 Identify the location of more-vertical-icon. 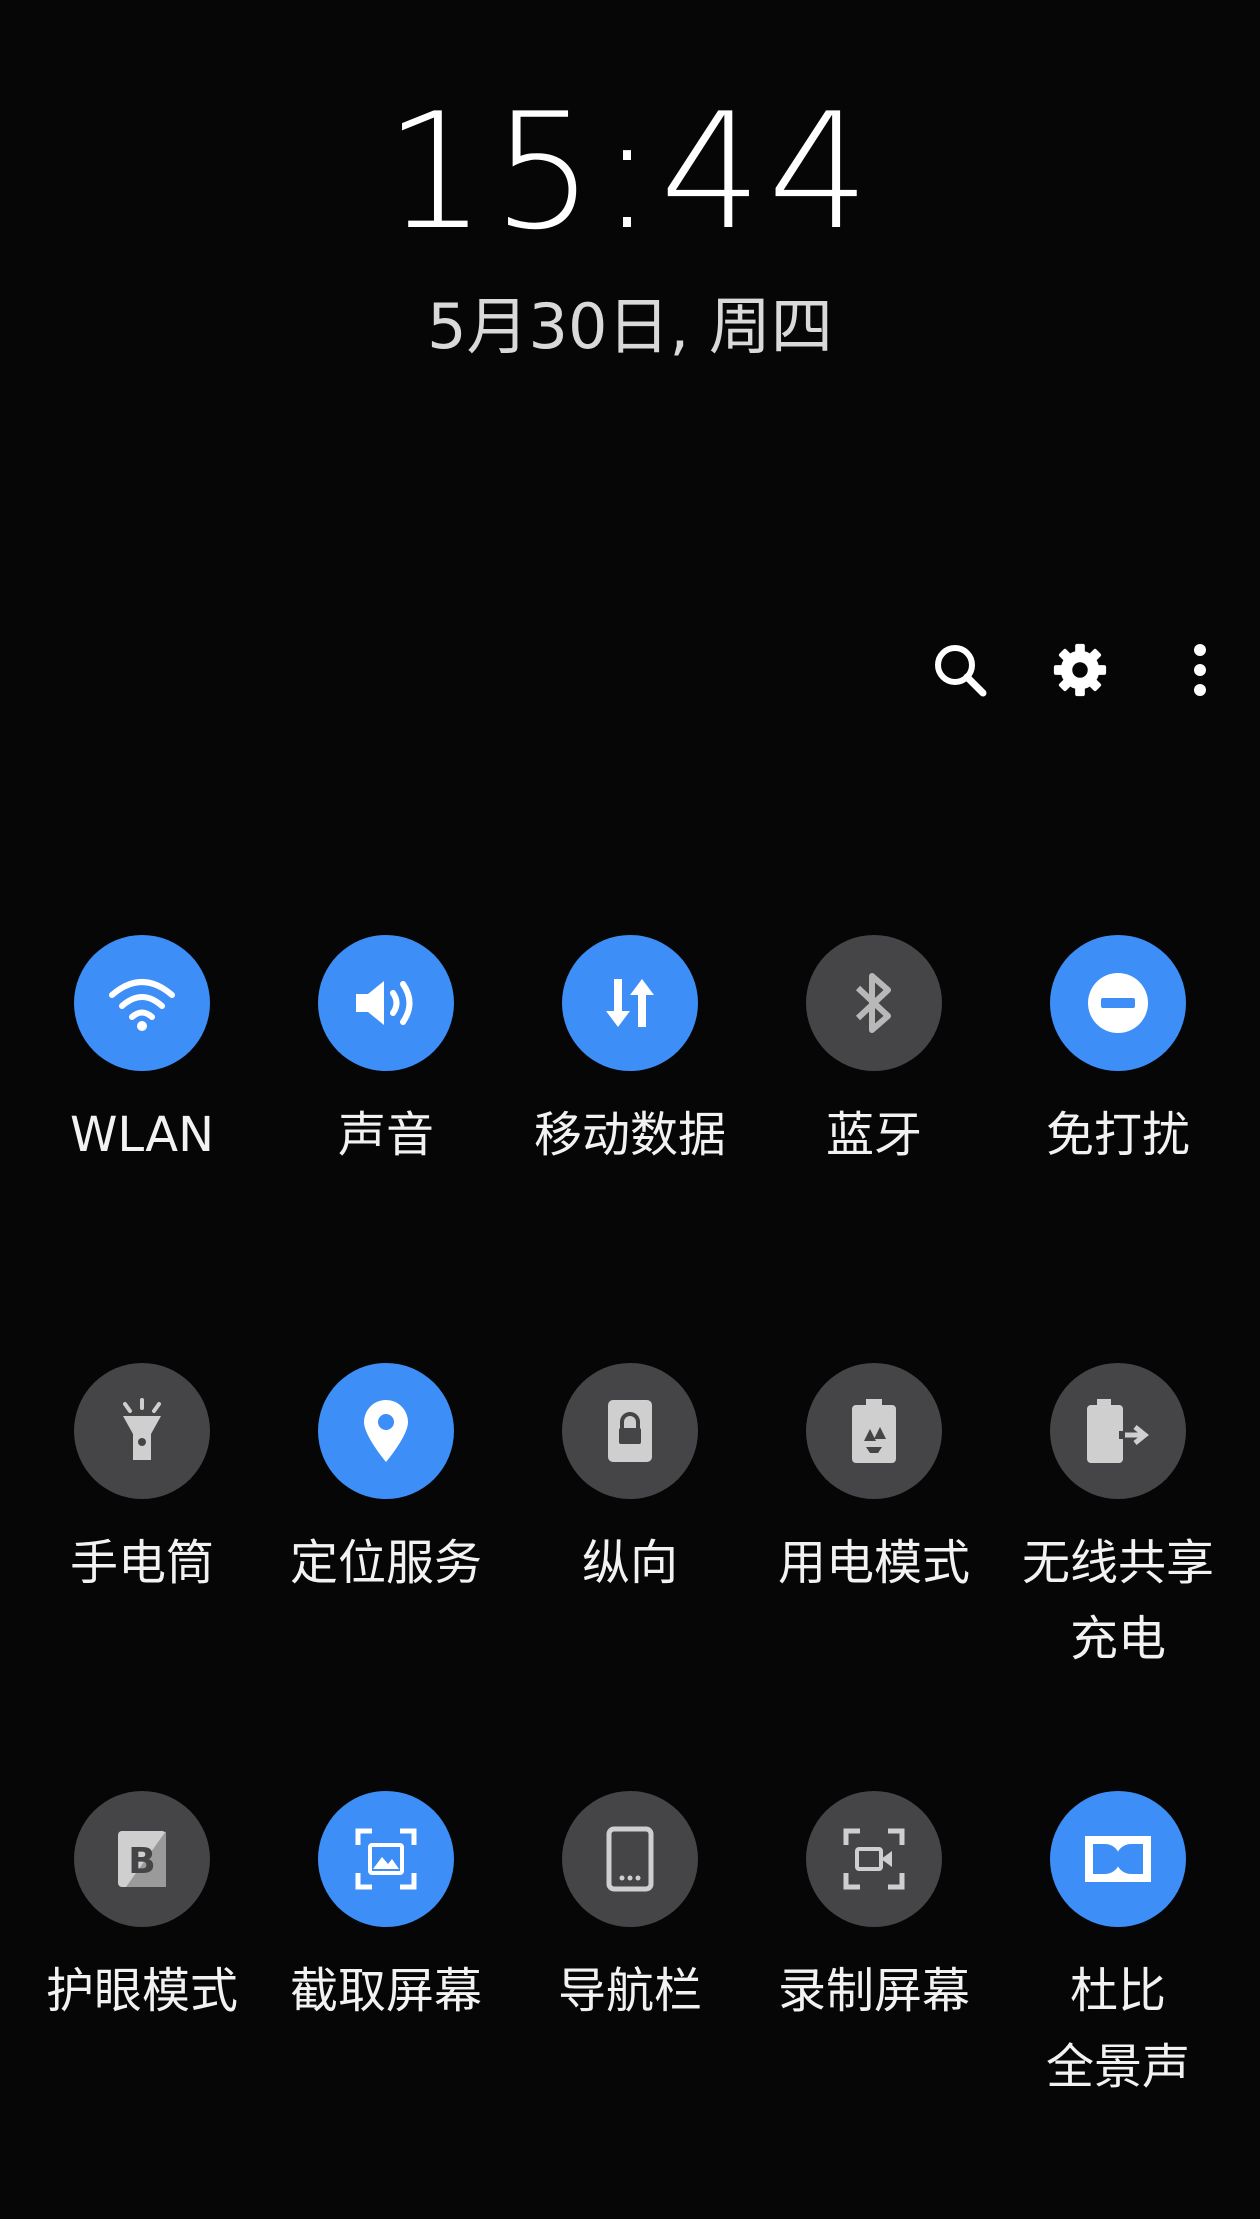
(1200, 670).